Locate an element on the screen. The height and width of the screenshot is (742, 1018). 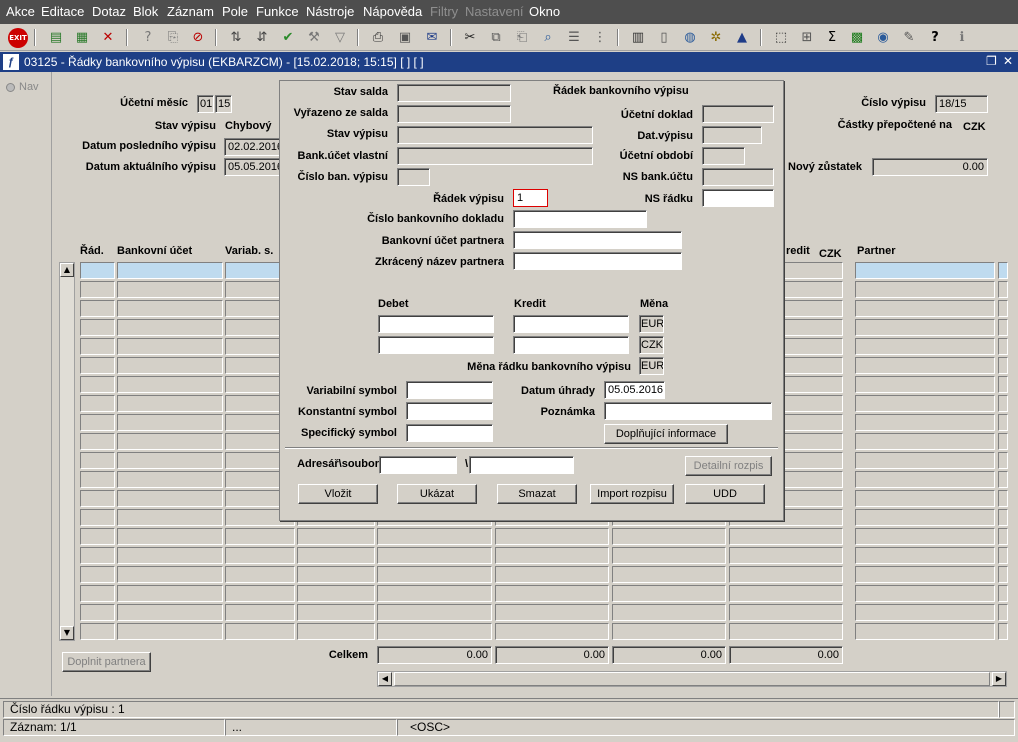
menu-pole: Pole is located at coordinates (235, 11).